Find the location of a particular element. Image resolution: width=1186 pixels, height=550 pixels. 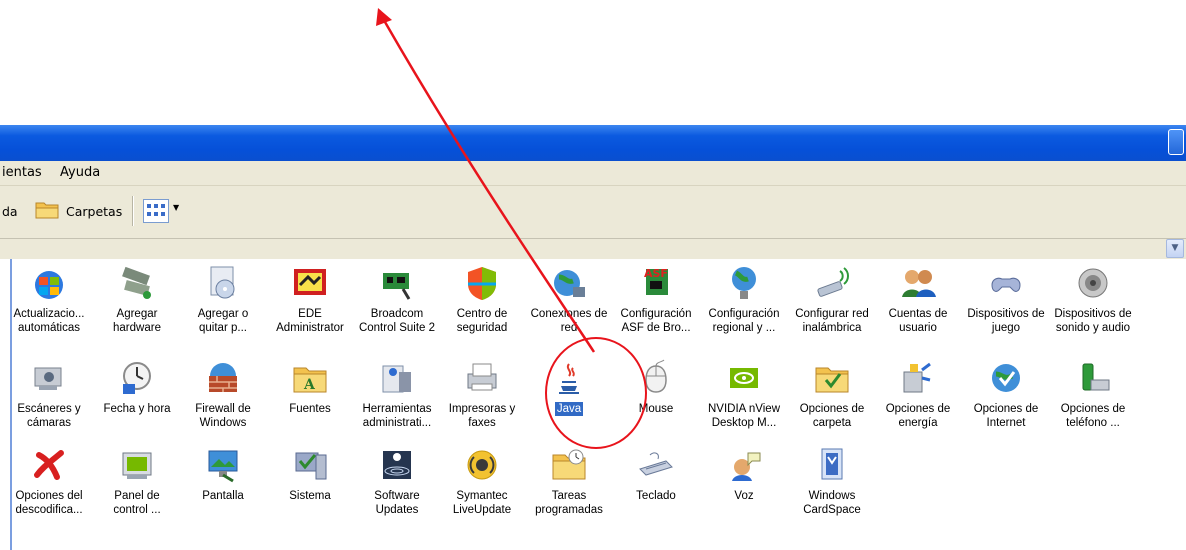

control-panel-item: Software Updates is located at coordinates (397, 481).